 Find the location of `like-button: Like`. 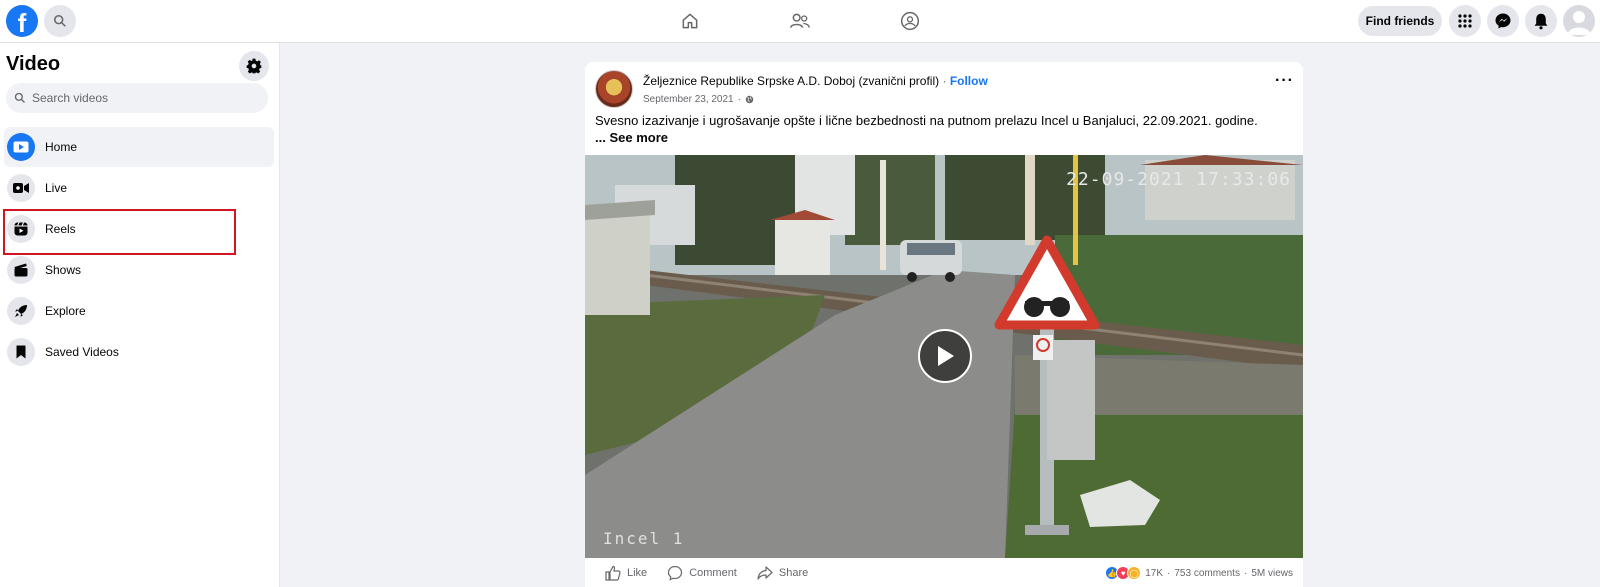

like-button: Like is located at coordinates (626, 573).